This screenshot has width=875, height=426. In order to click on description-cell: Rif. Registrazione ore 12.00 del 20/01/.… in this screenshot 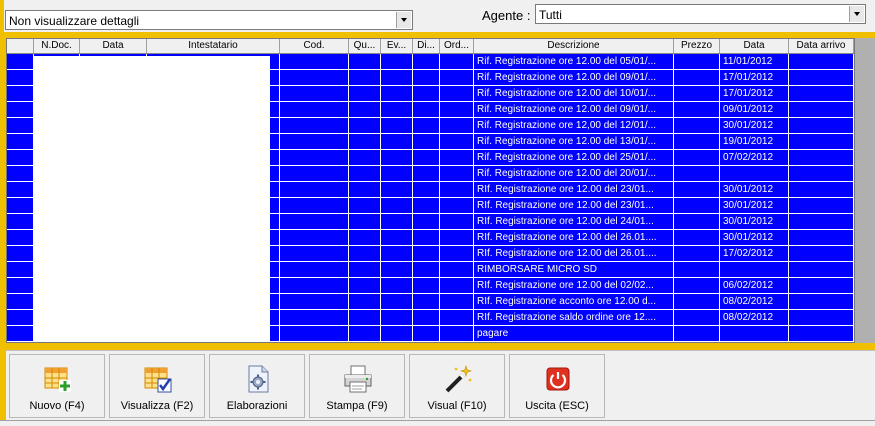, I will do `click(574, 174)`.